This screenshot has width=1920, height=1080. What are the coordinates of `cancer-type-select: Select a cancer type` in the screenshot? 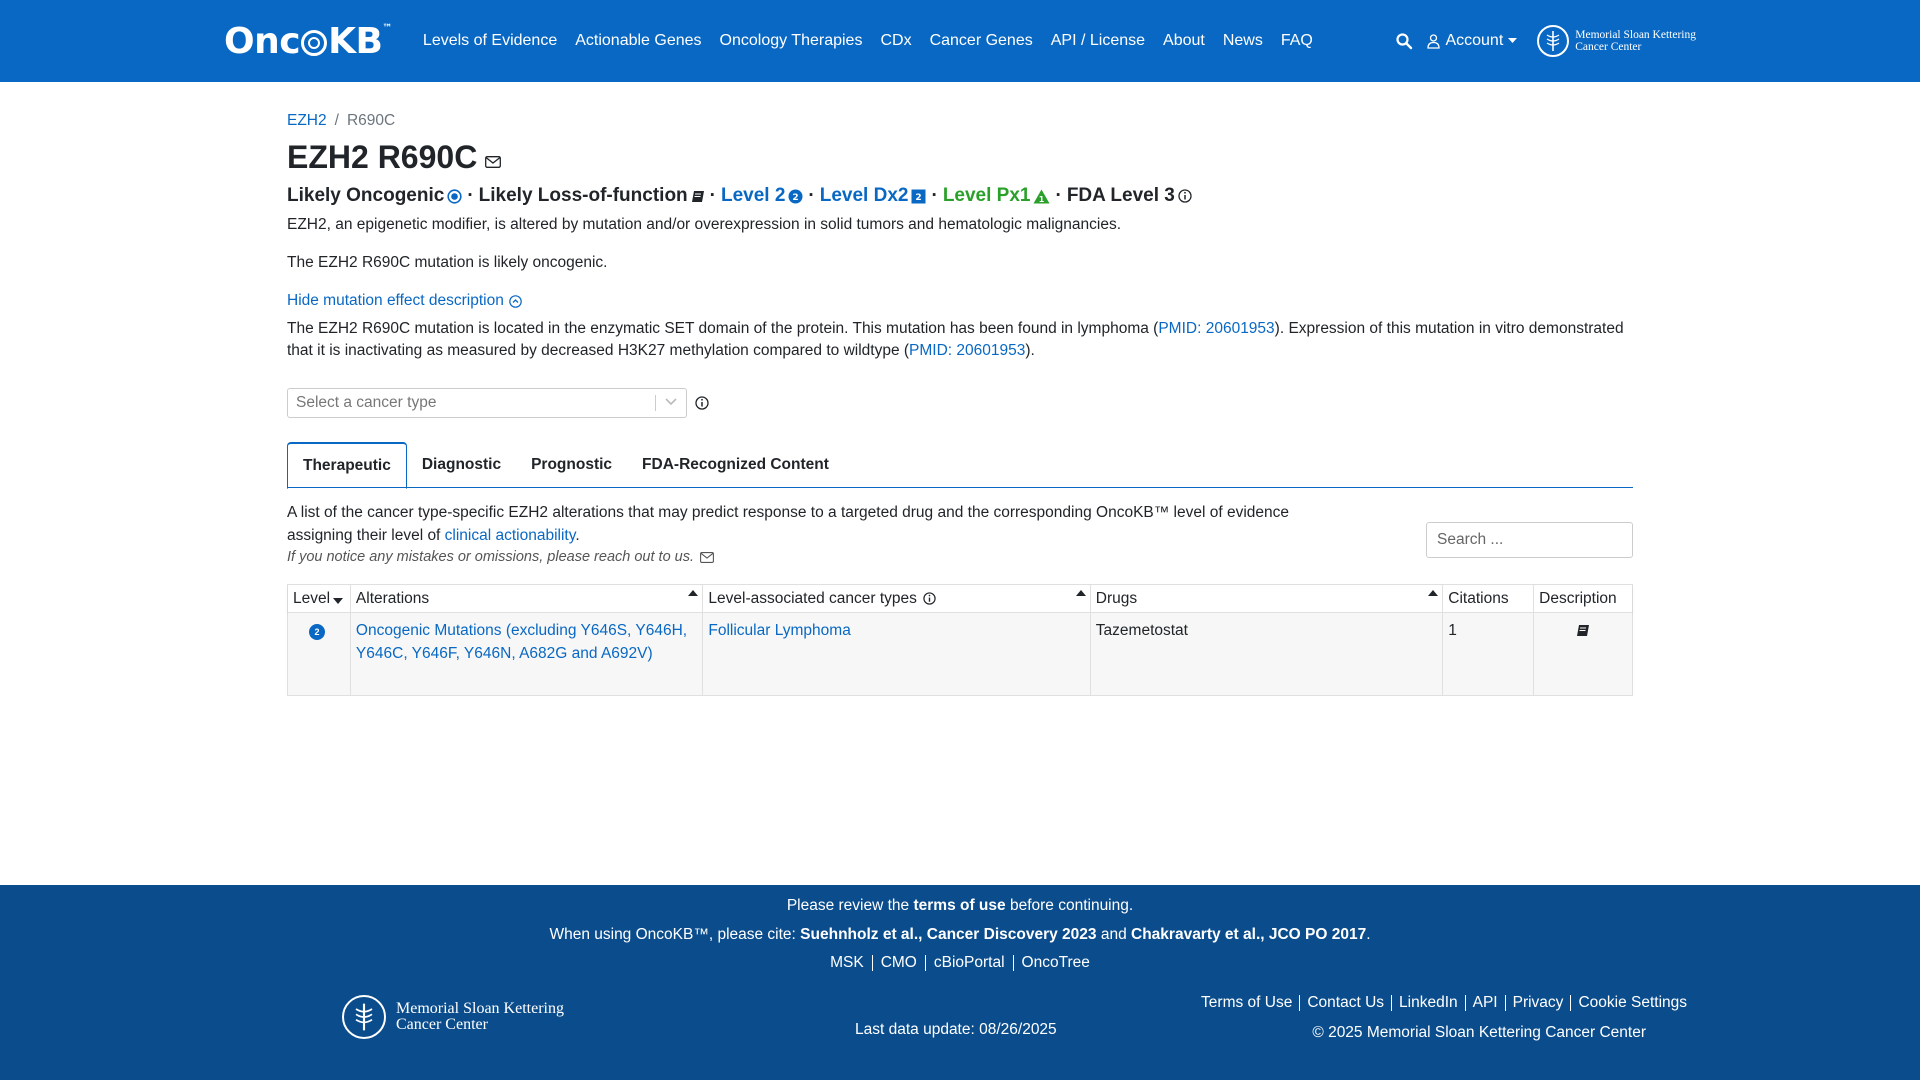 It's located at (487, 403).